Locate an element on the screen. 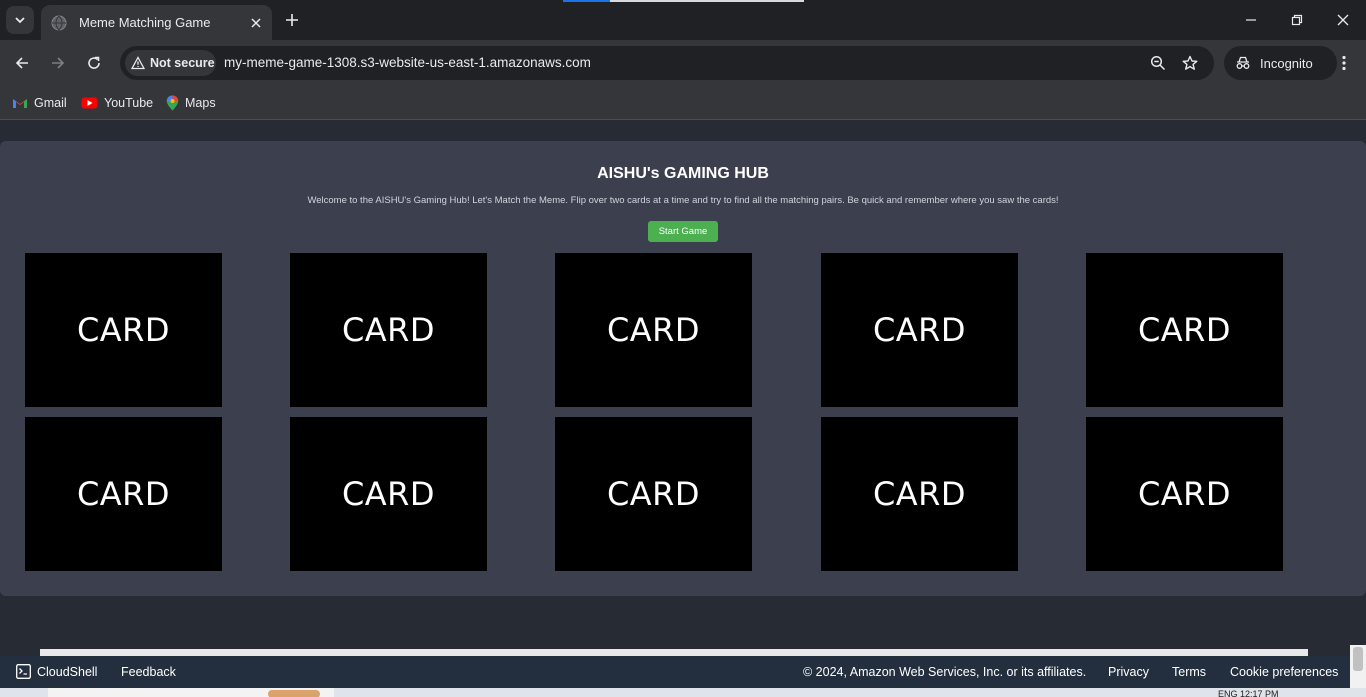 The height and width of the screenshot is (697, 1366). tab-search-button is located at coordinates (20, 20).